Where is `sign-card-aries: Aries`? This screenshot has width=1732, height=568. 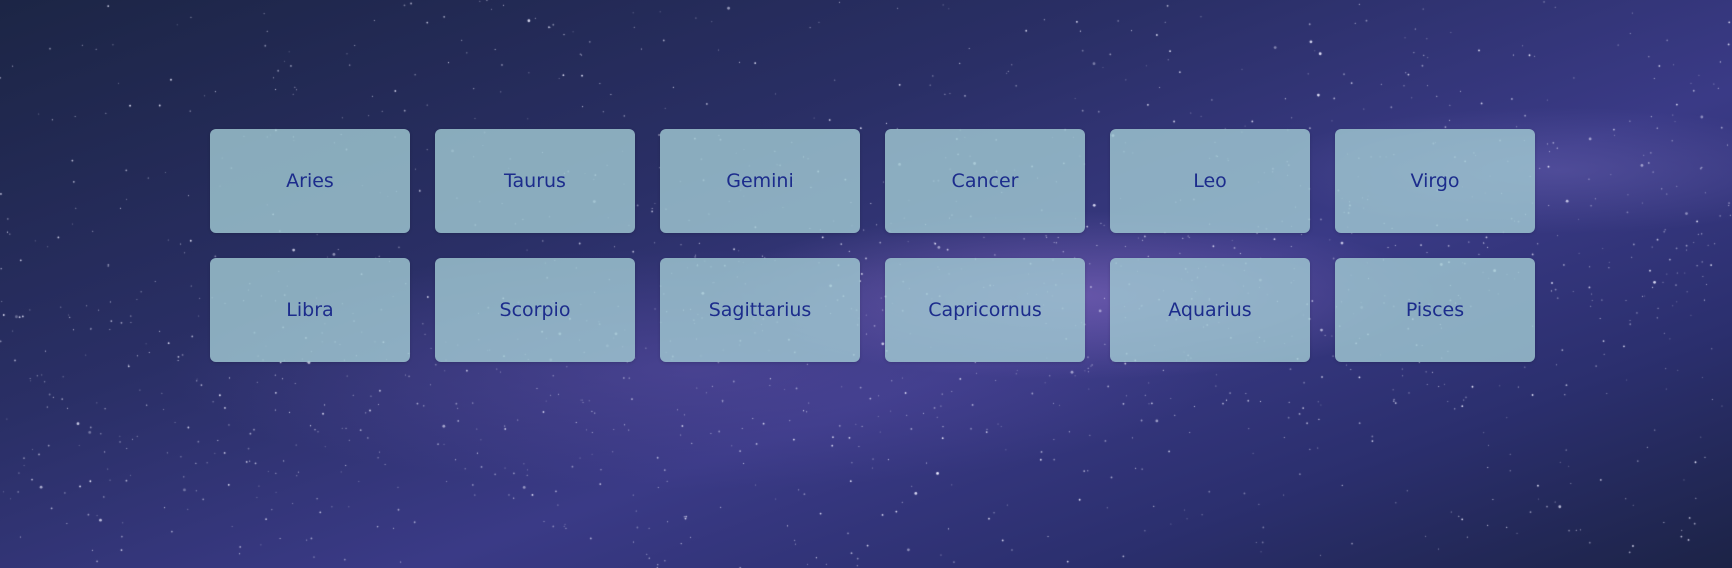
sign-card-aries: Aries is located at coordinates (310, 181).